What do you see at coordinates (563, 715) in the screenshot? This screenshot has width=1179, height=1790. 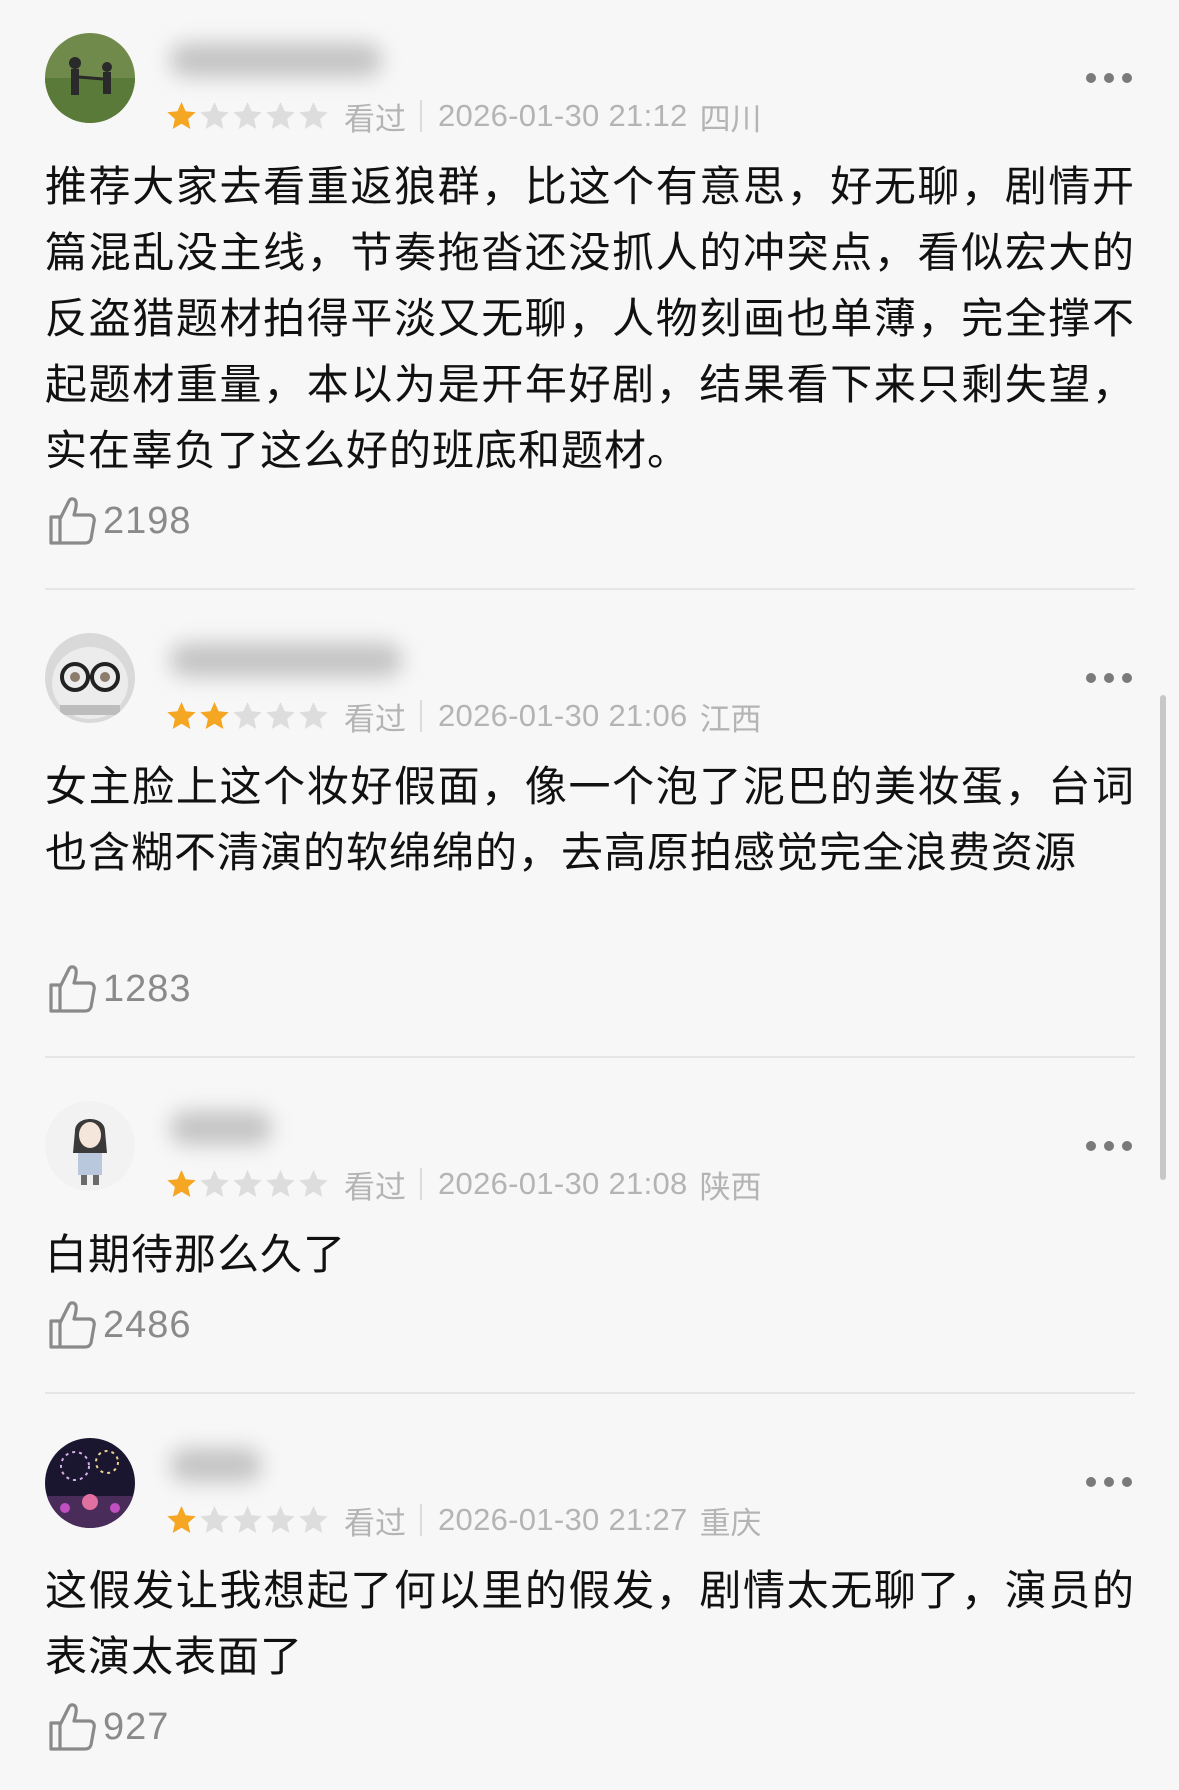 I see `review-datetime: 2026-01-30 21:06` at bounding box center [563, 715].